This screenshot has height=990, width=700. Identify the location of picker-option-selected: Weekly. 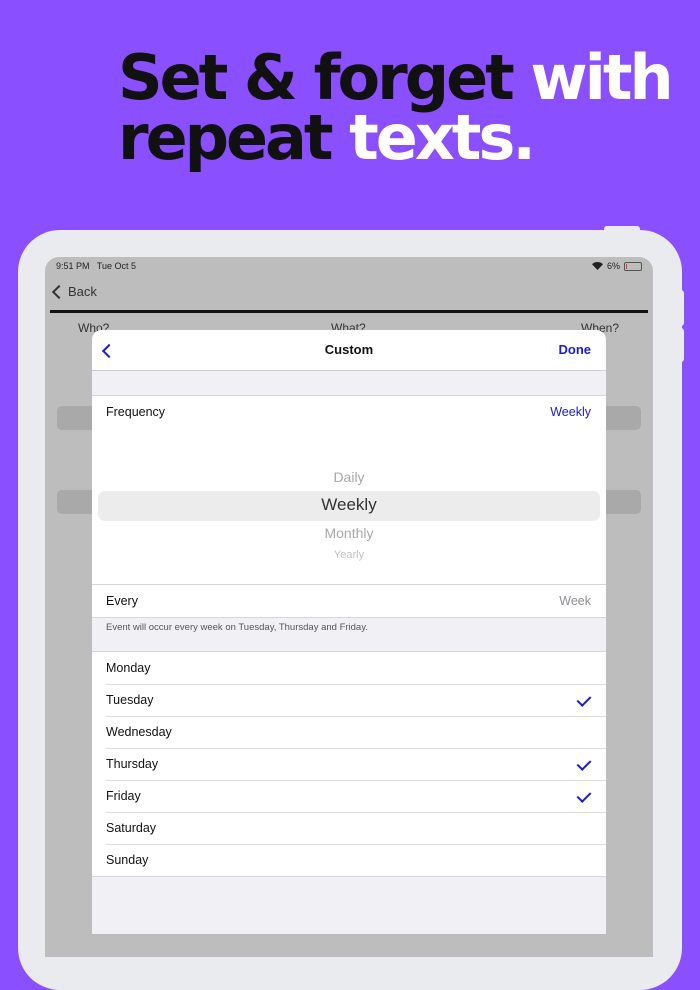
(349, 505).